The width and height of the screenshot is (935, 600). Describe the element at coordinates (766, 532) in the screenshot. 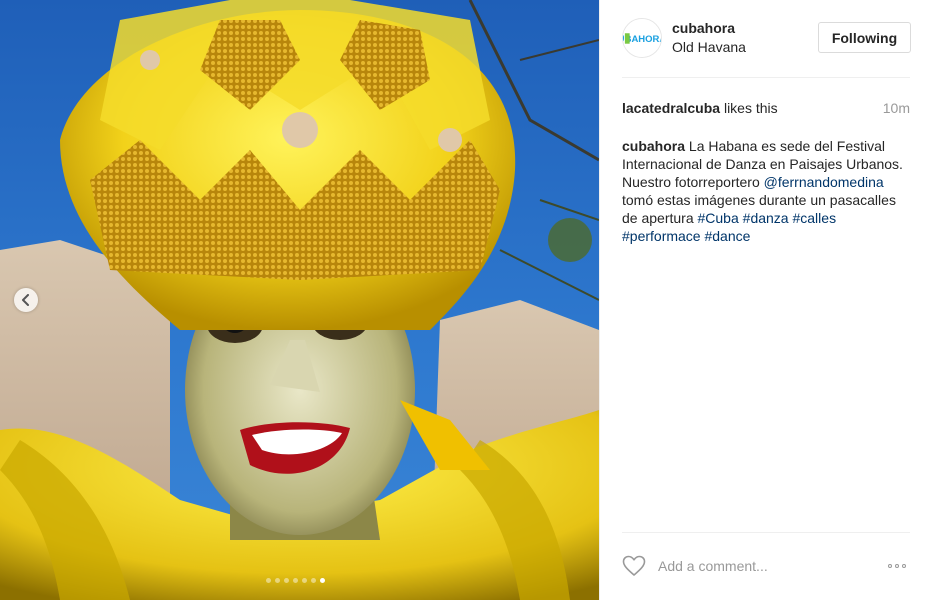

I see `comment-divider` at that location.